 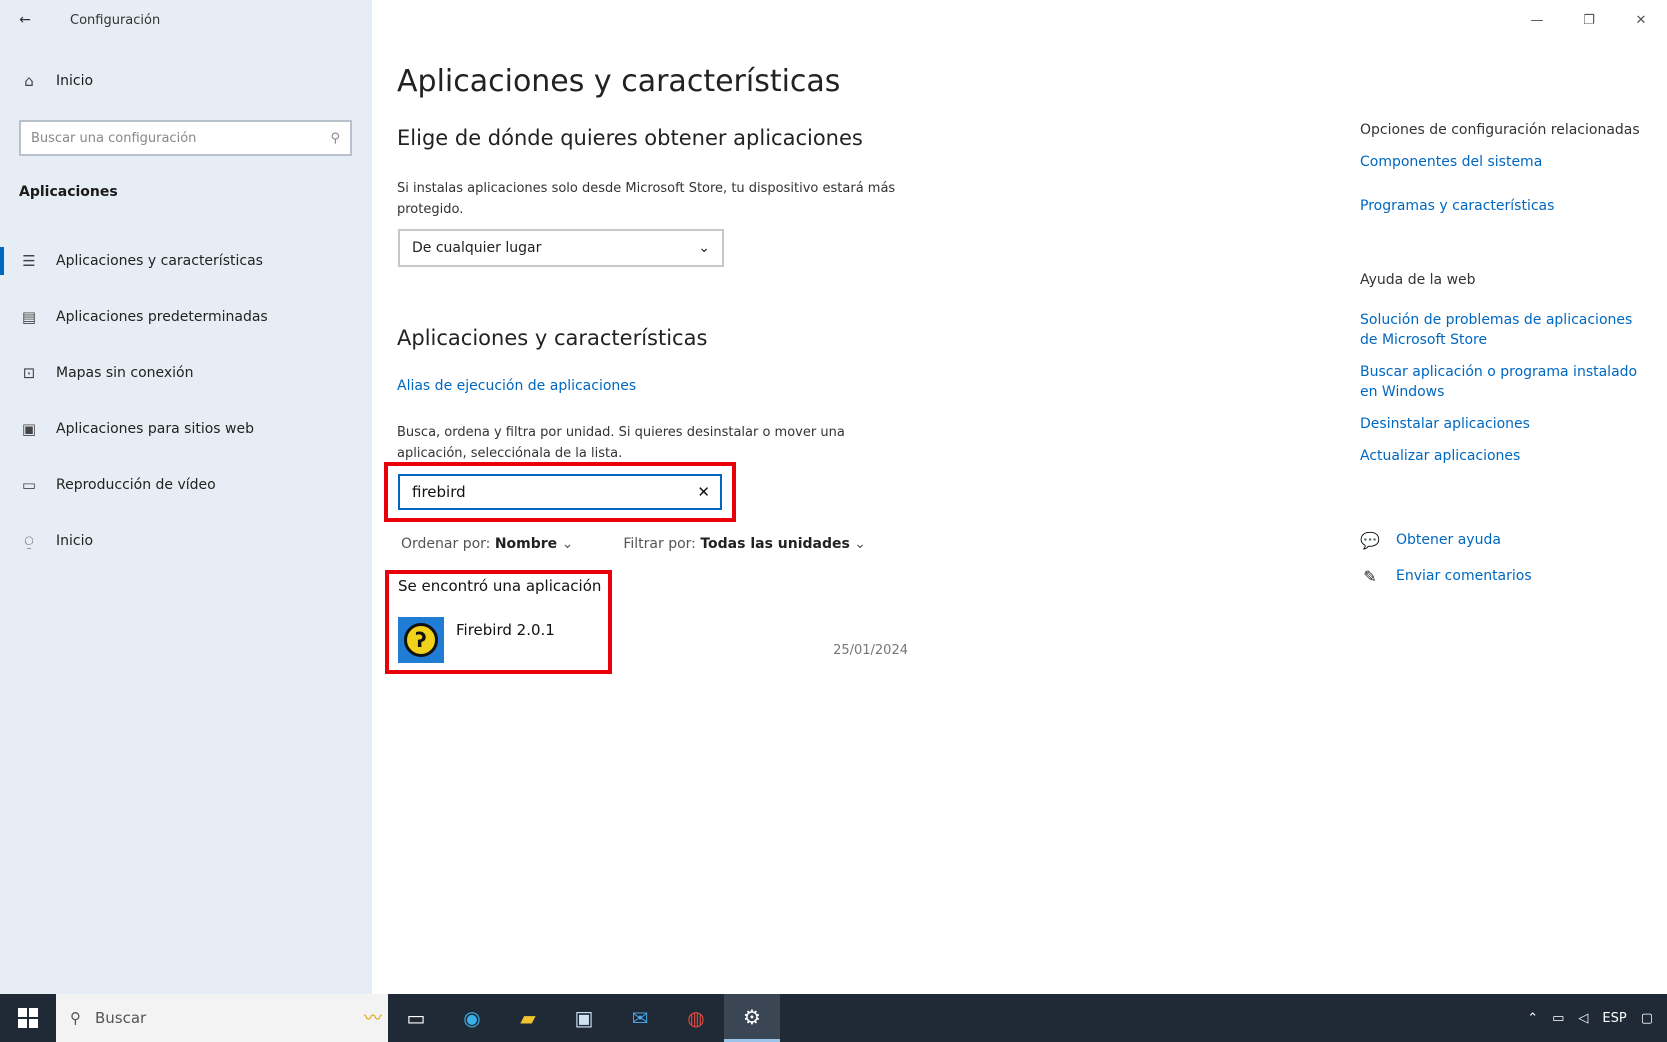 What do you see at coordinates (870, 650) in the screenshot?
I see `app-date: 25/01/2024` at bounding box center [870, 650].